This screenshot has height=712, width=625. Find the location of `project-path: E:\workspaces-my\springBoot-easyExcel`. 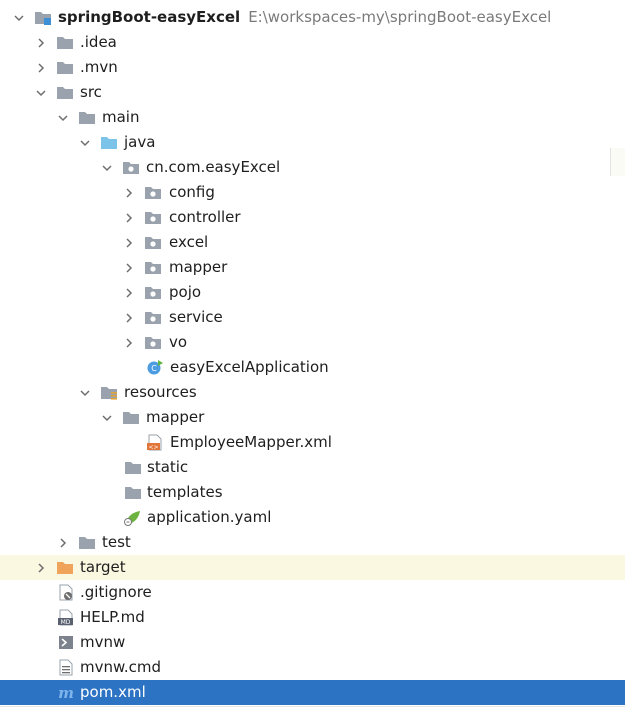

project-path: E:\workspaces-my\springBoot-easyExcel is located at coordinates (400, 17).